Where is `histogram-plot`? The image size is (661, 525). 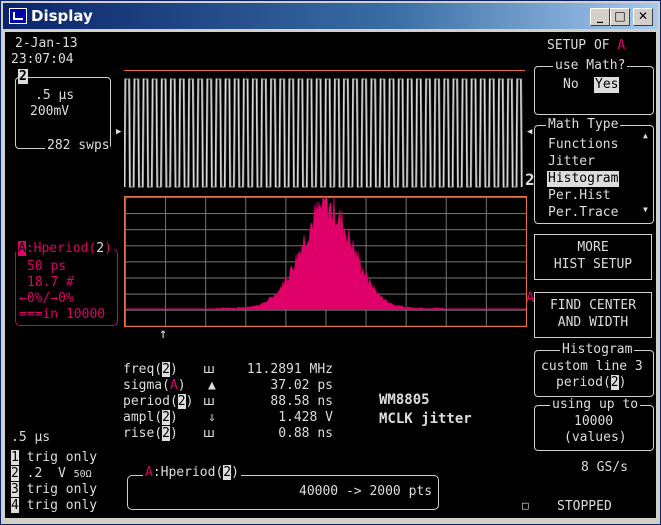 histogram-plot is located at coordinates (325, 253).